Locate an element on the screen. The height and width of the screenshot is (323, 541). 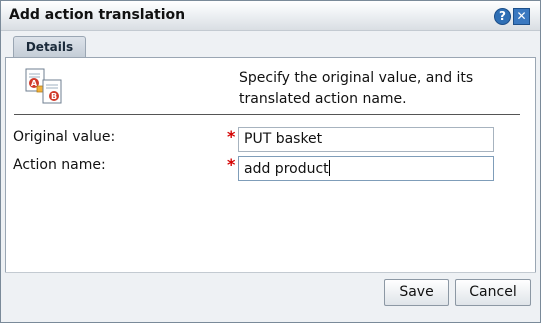
original-value-label: Original value: is located at coordinates (64, 137).